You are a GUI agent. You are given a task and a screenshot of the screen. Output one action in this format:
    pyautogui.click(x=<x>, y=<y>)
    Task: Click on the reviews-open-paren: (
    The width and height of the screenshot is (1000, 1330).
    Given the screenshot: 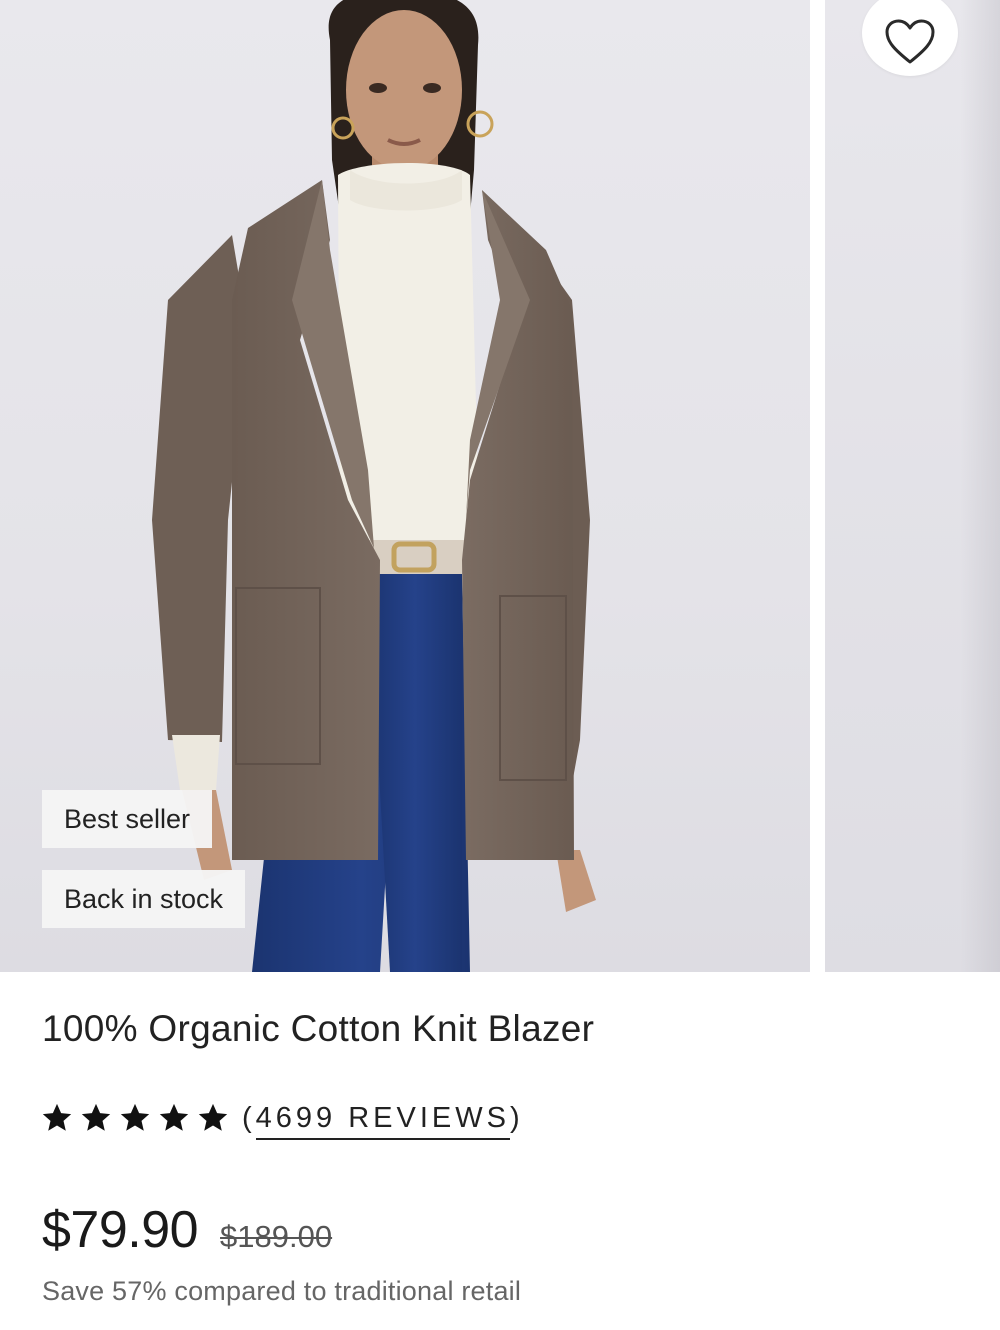 What is the action you would take?
    pyautogui.click(x=249, y=1117)
    